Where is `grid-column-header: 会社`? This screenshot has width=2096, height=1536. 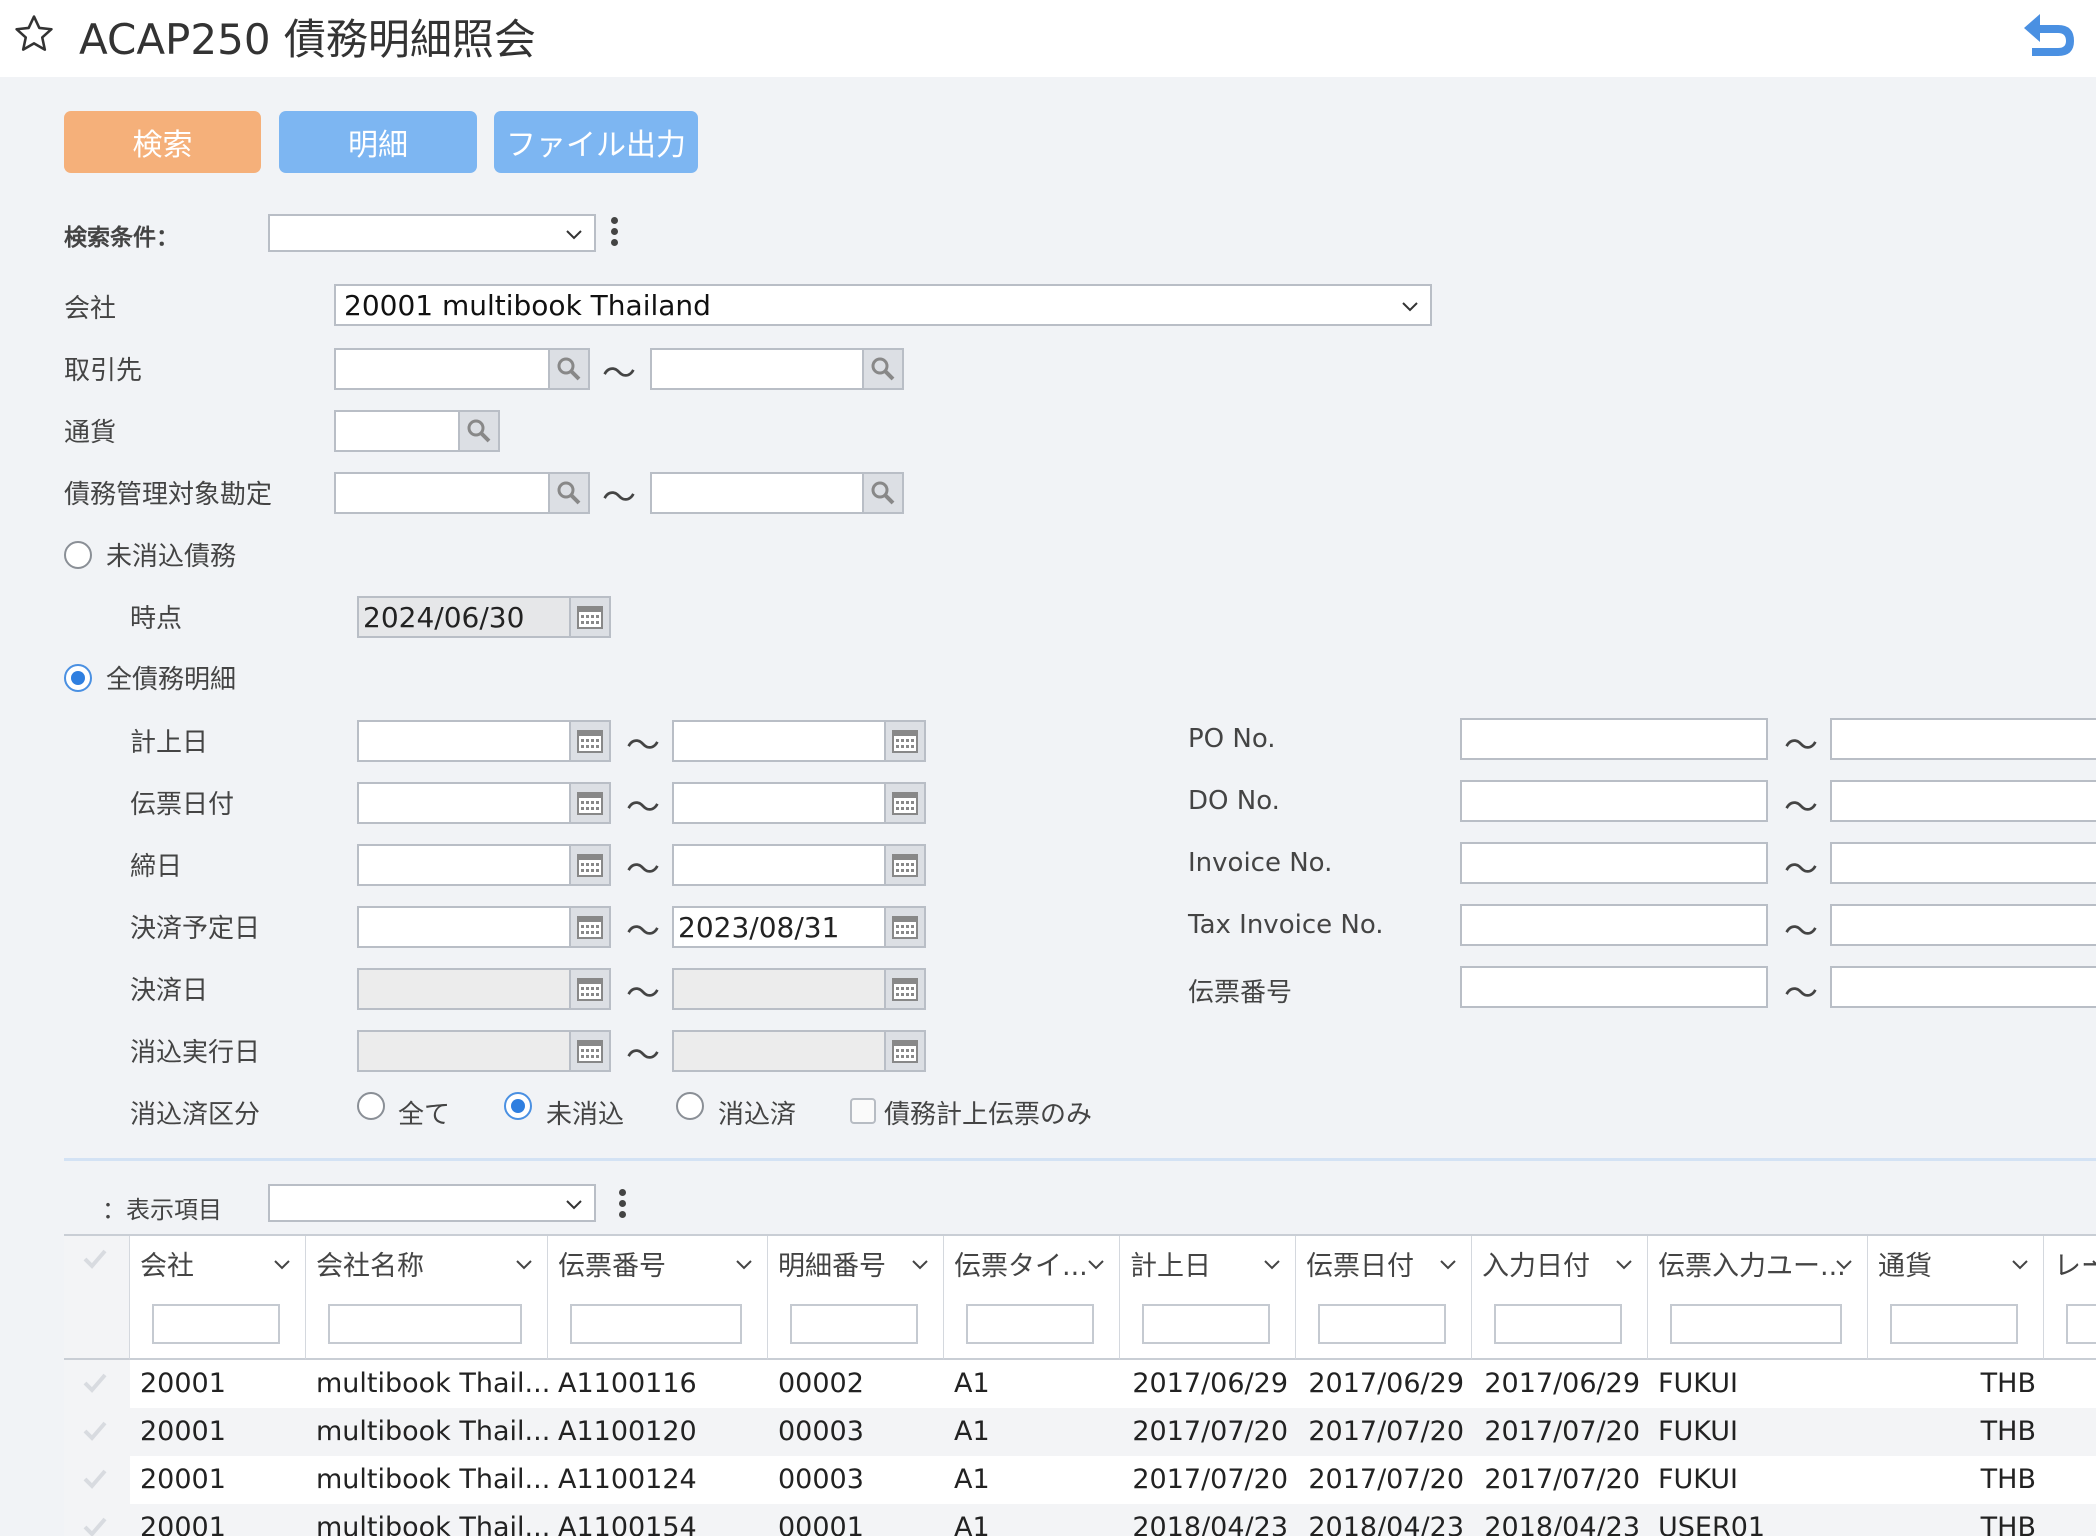 grid-column-header: 会社 is located at coordinates (218, 1298).